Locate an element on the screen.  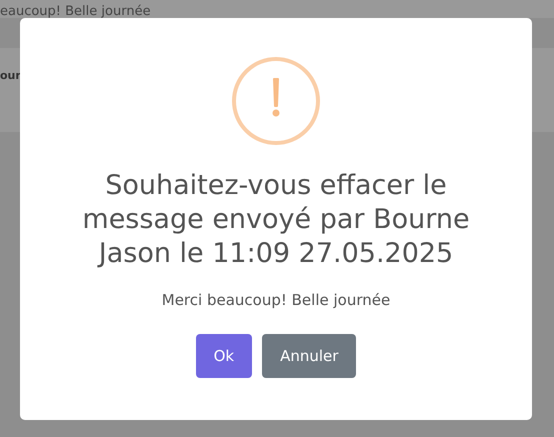
sender-name: our is located at coordinates (10, 75).